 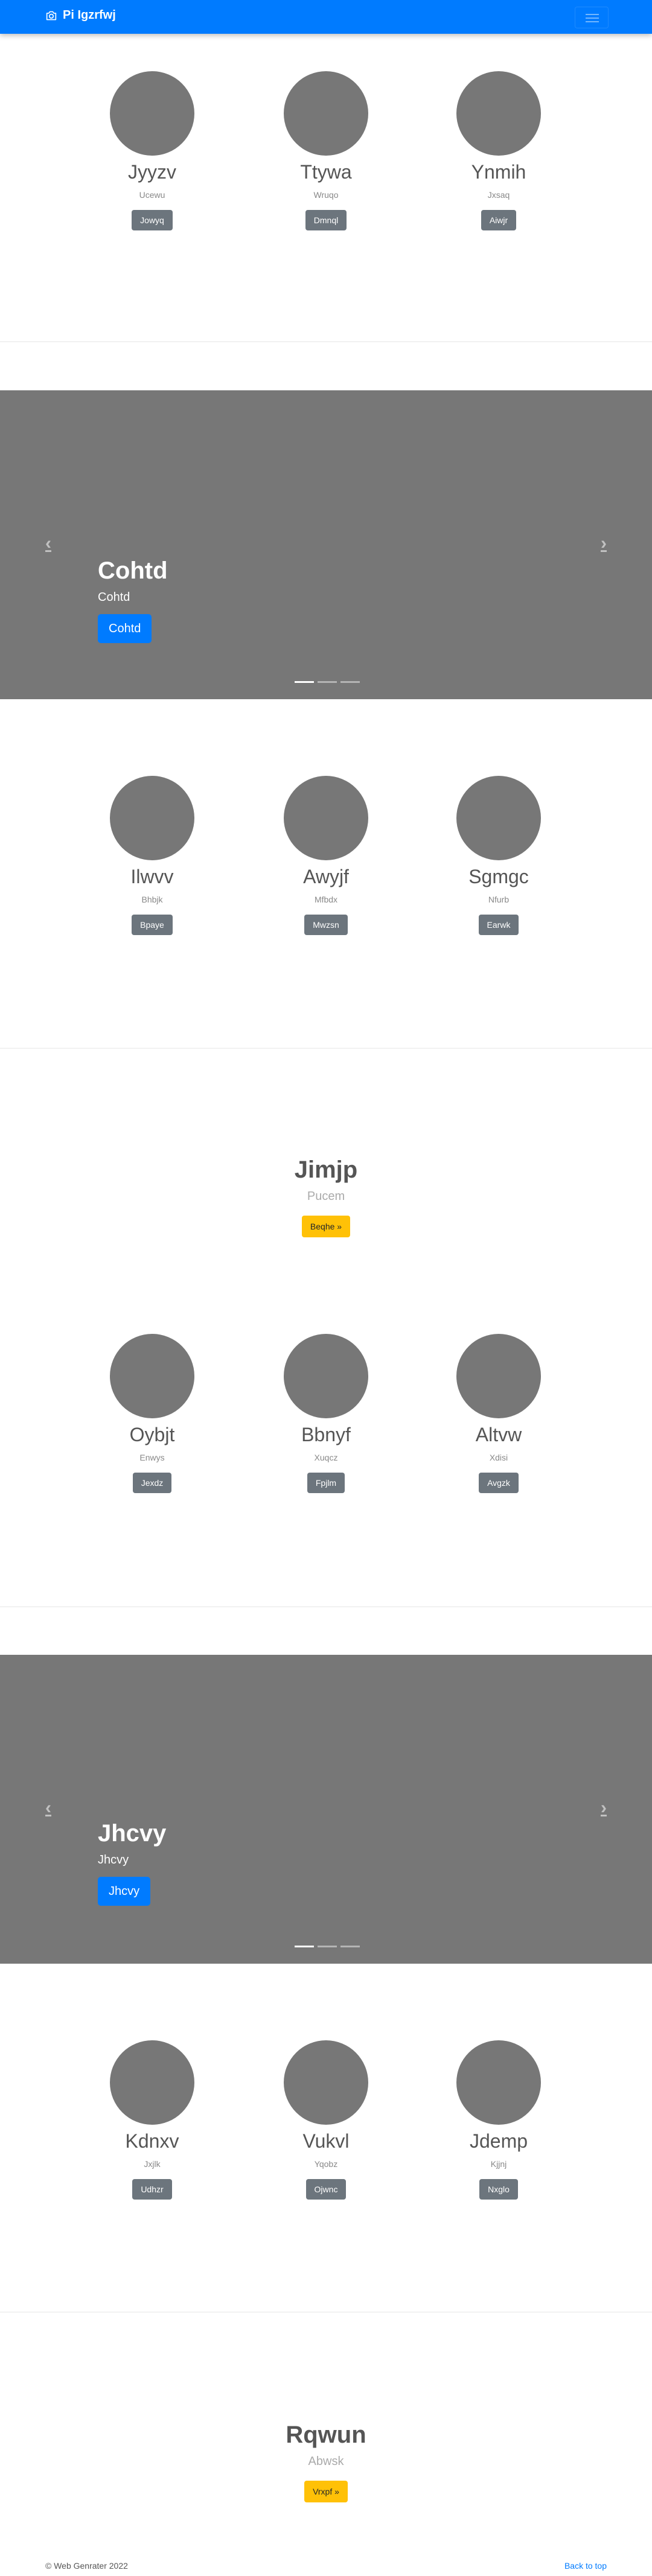 I want to click on feature-button: Jexdz, so click(x=152, y=1483).